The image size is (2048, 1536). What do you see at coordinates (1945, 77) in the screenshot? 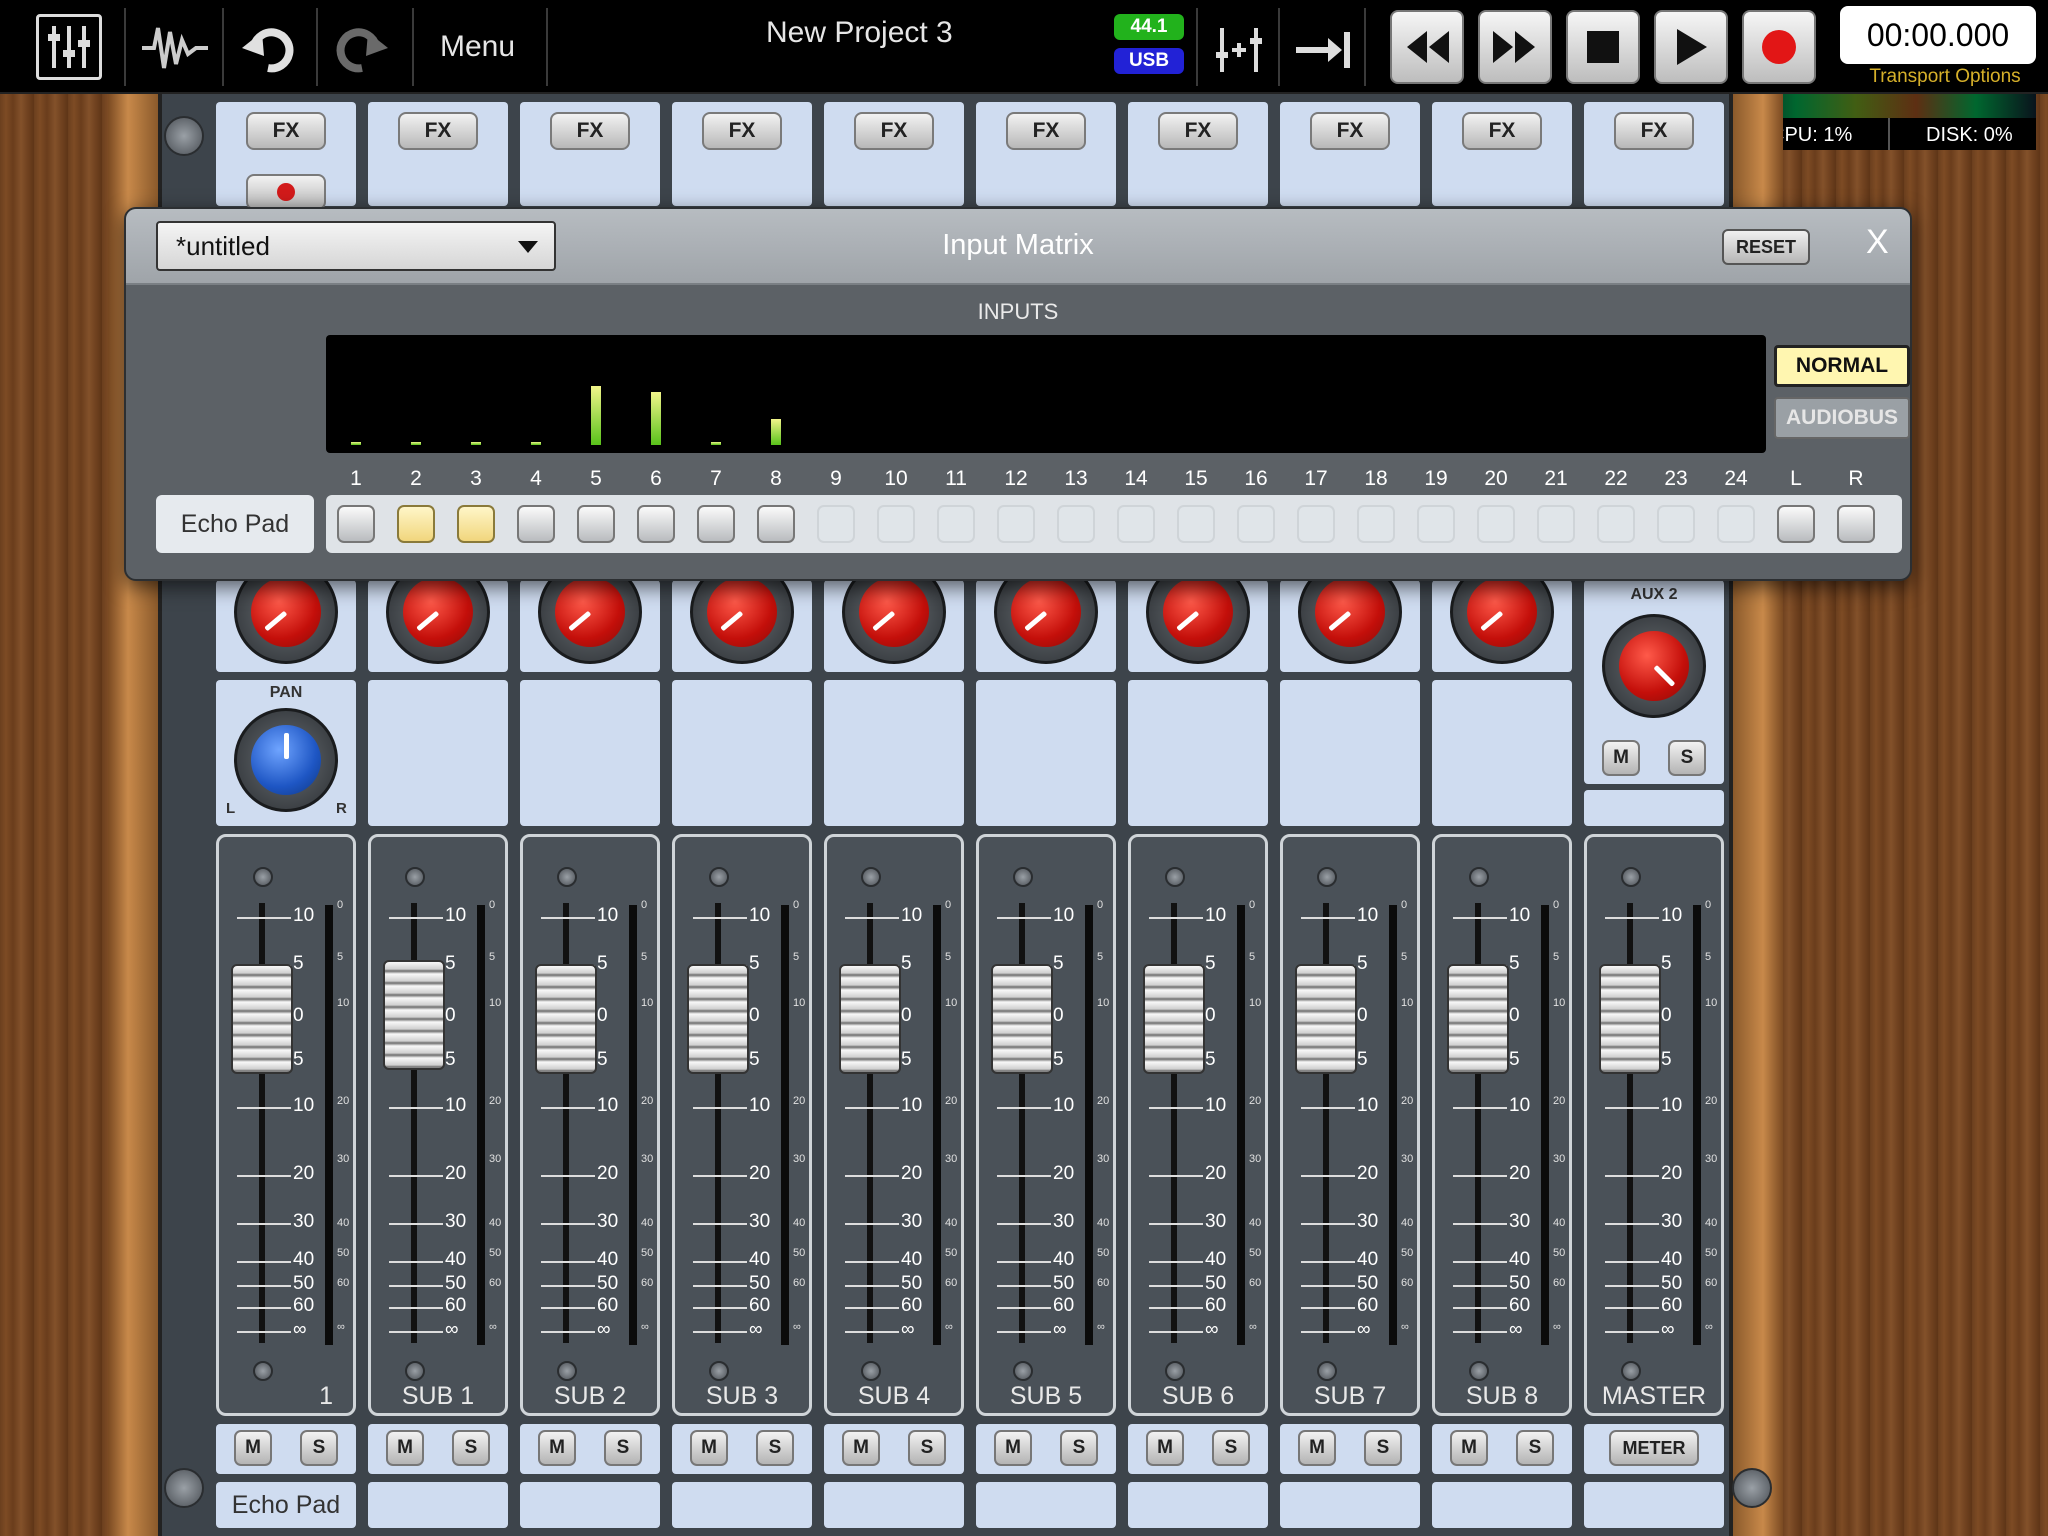
I see `transport-options-link: Transport Options` at bounding box center [1945, 77].